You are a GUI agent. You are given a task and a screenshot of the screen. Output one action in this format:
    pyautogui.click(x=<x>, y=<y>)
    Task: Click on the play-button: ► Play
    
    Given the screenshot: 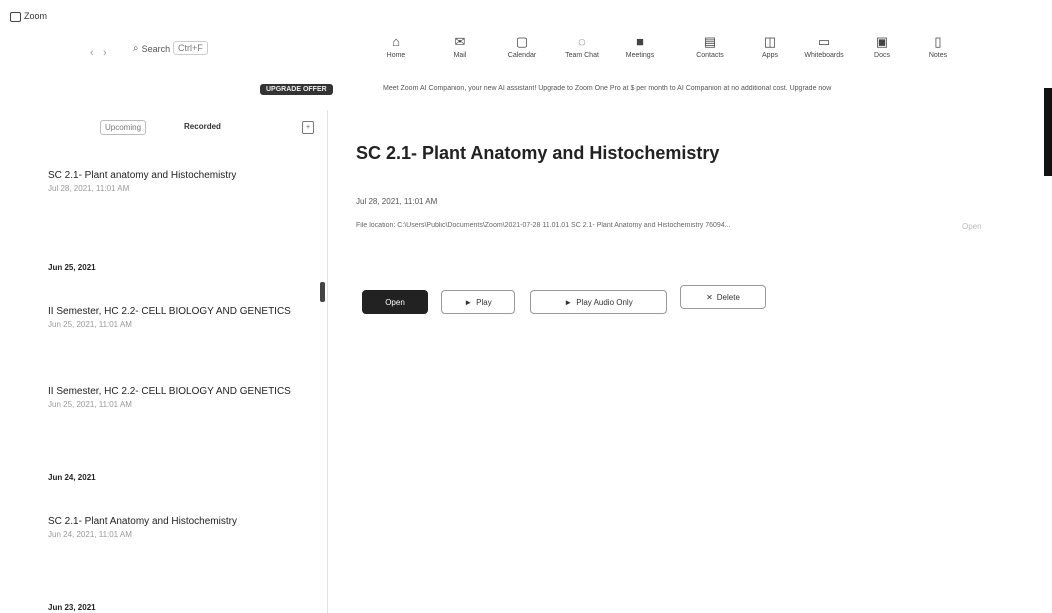 What is the action you would take?
    pyautogui.click(x=478, y=302)
    